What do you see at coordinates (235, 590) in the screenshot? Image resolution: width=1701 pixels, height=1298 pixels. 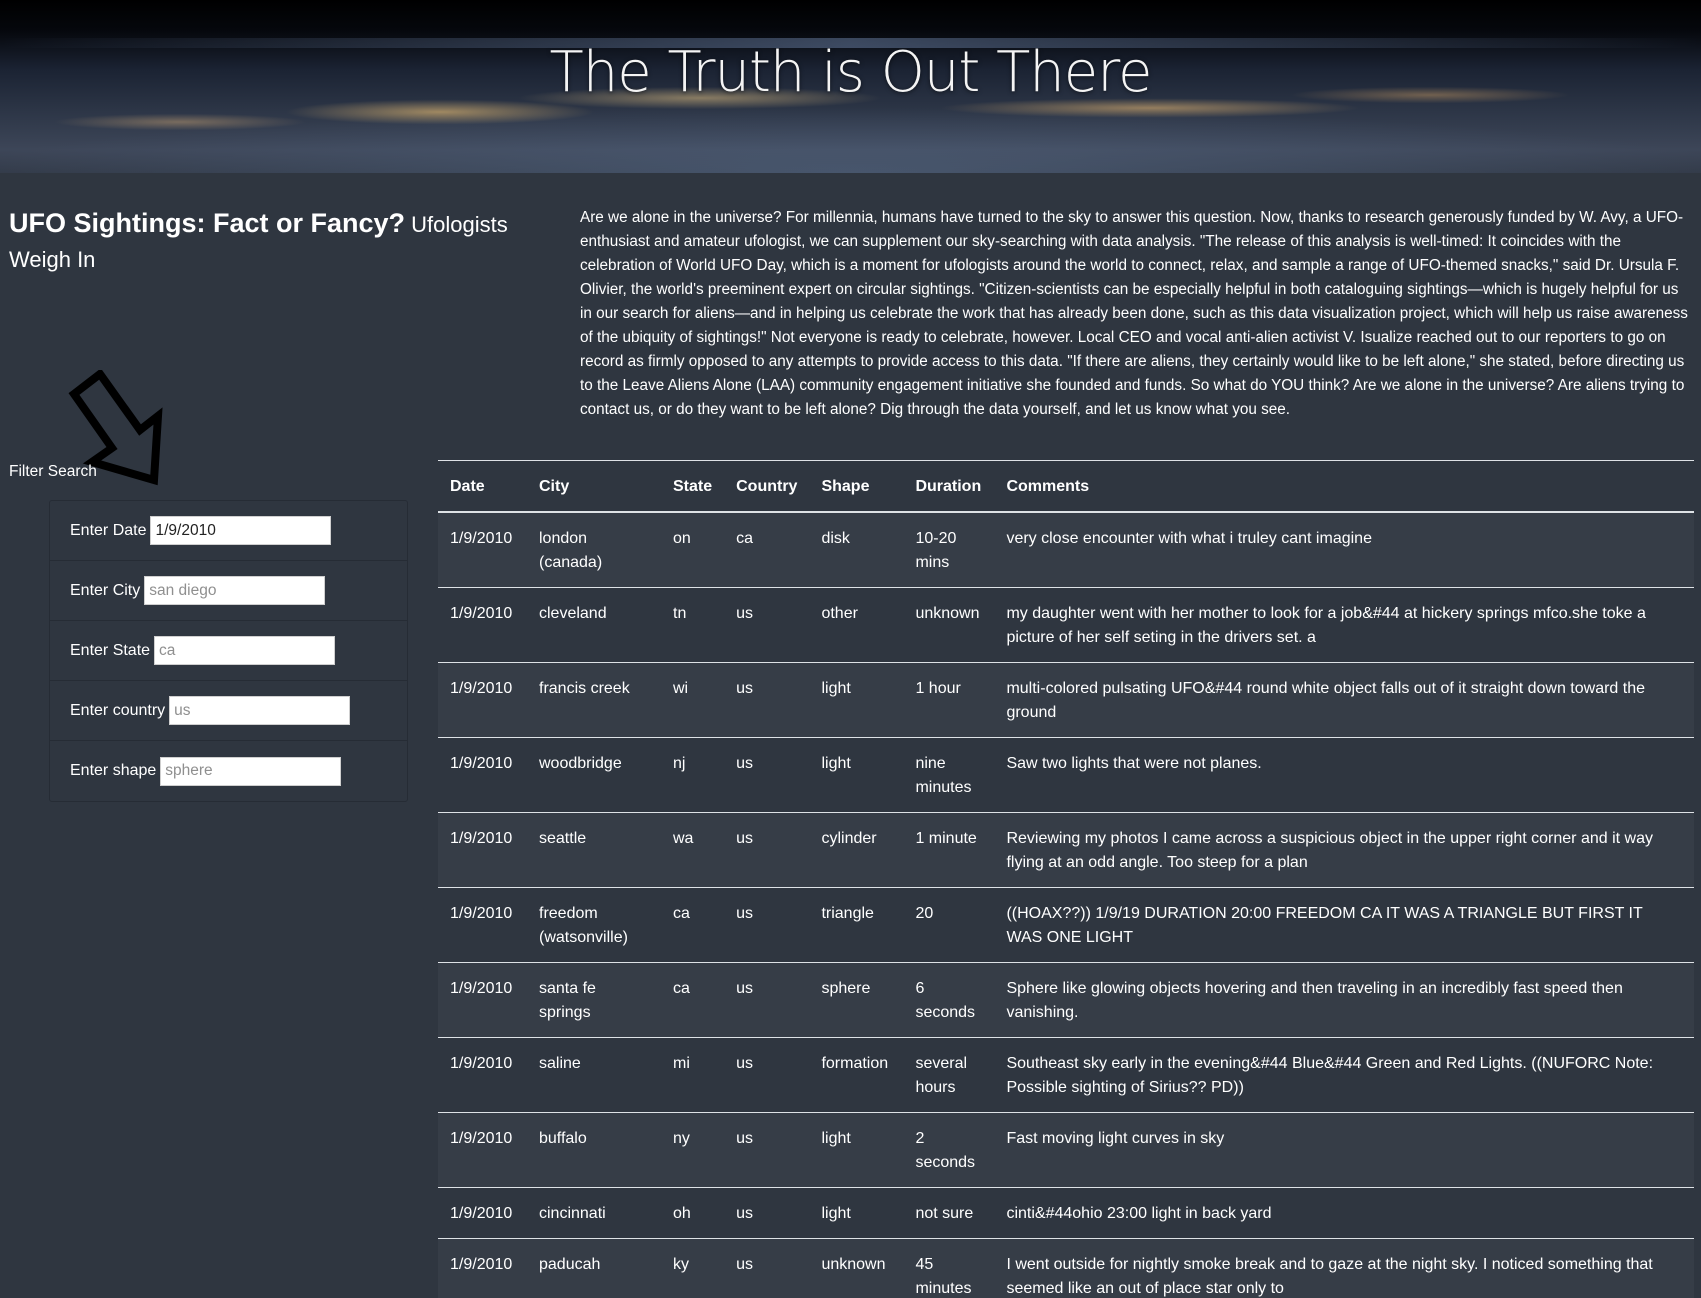 I see `city-input` at bounding box center [235, 590].